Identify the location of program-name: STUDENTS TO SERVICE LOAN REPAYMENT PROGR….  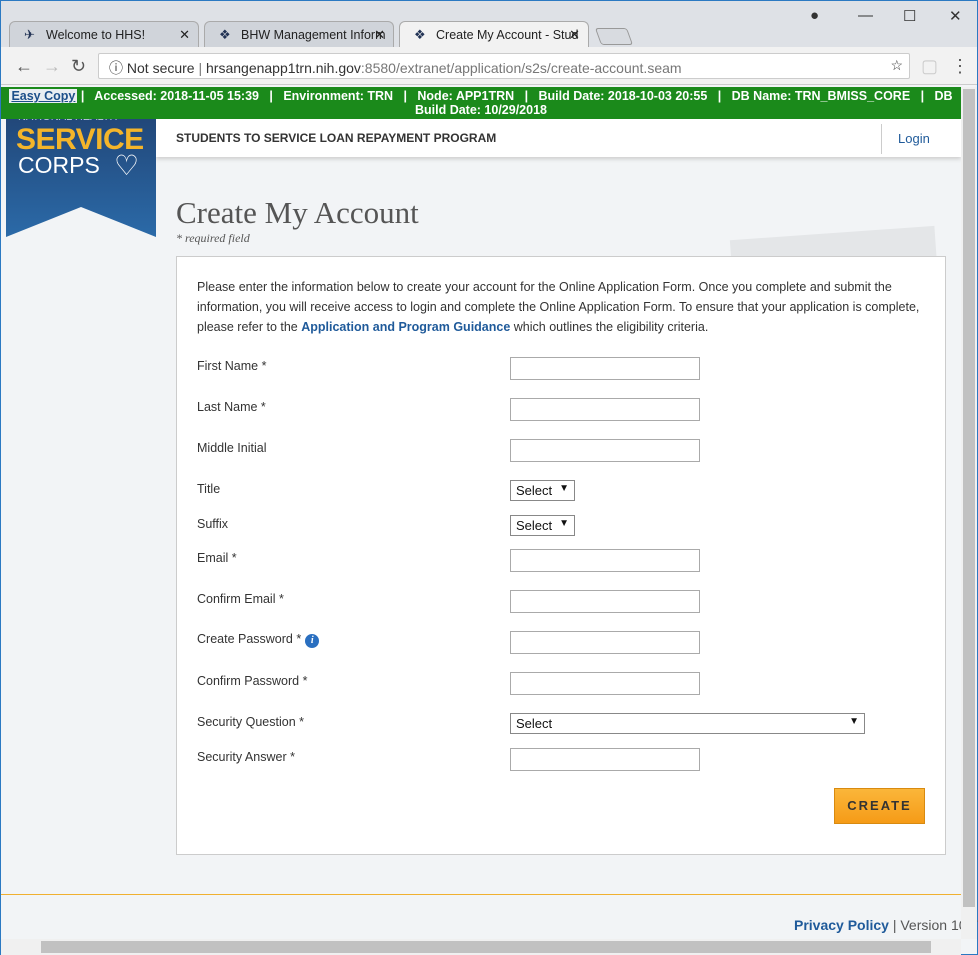
(336, 138).